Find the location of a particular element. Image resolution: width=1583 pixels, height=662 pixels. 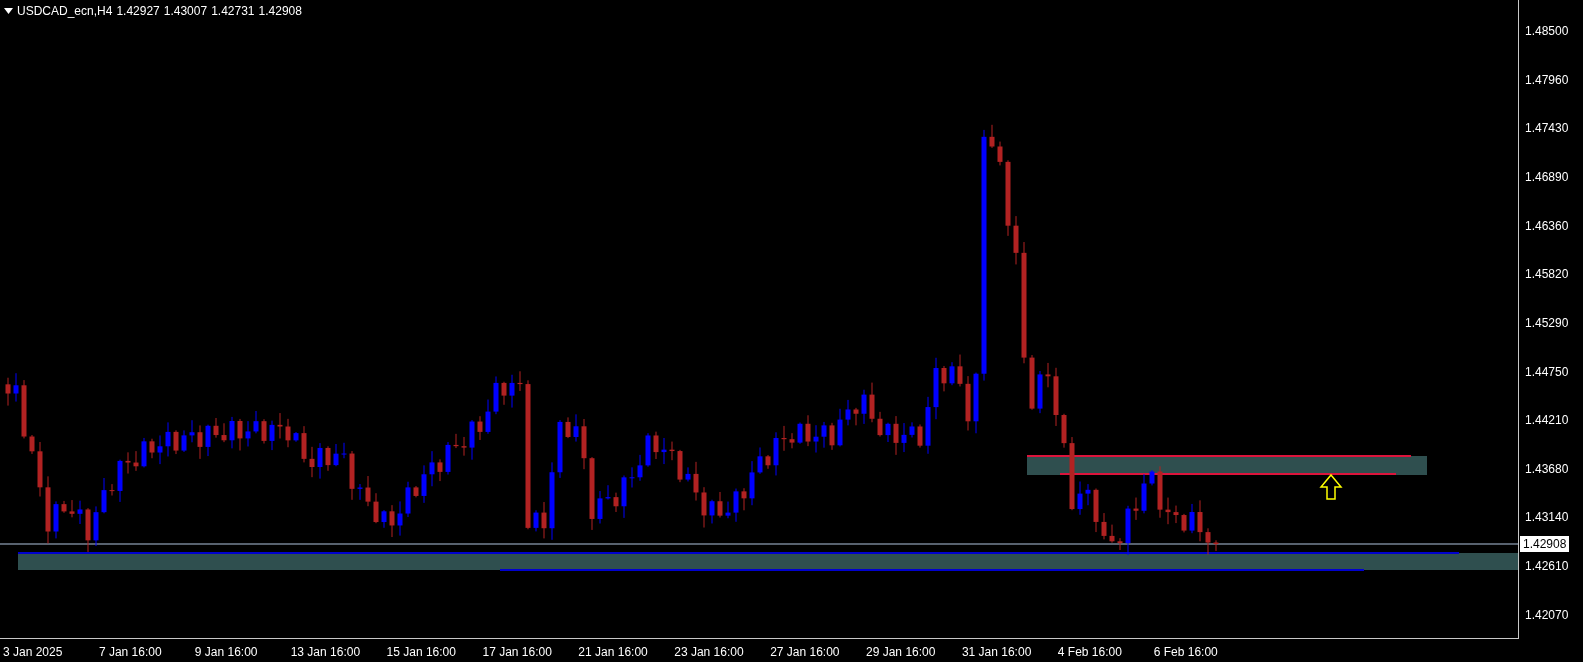

date-tick: 23 Jan 16:00 is located at coordinates (709, 651).